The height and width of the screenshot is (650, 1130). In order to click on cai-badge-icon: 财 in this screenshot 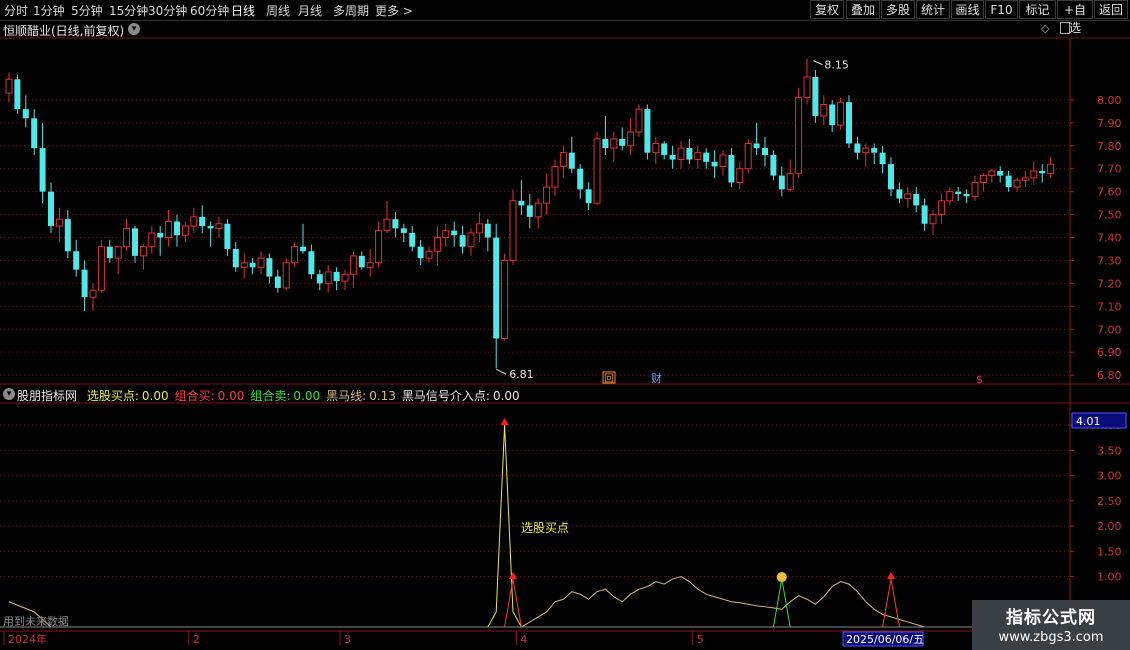, I will do `click(656, 378)`.